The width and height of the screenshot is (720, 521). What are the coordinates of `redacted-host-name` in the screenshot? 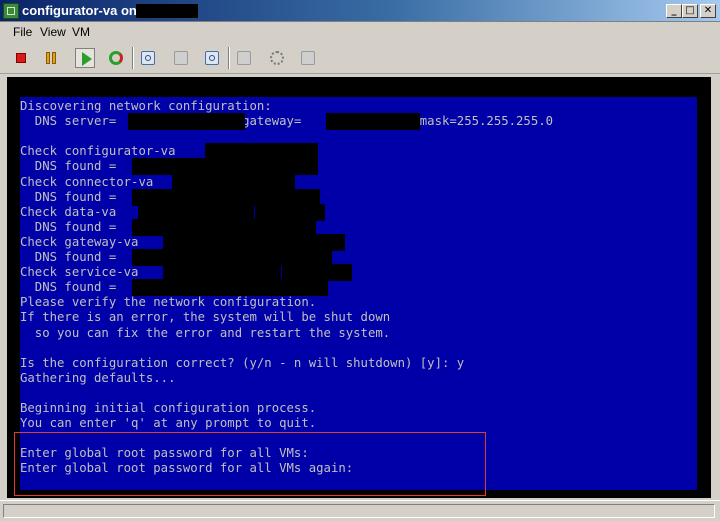 It's located at (167, 11).